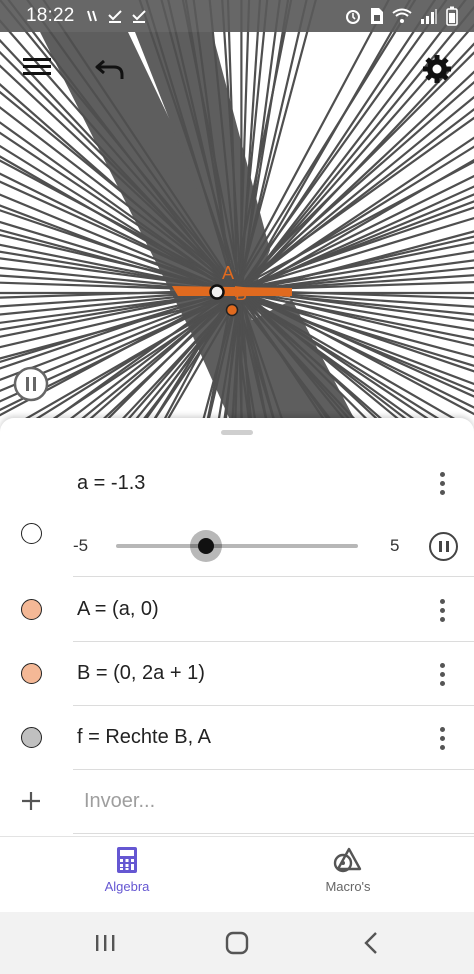  Describe the element at coordinates (127, 860) in the screenshot. I see `calculator-icon` at that location.